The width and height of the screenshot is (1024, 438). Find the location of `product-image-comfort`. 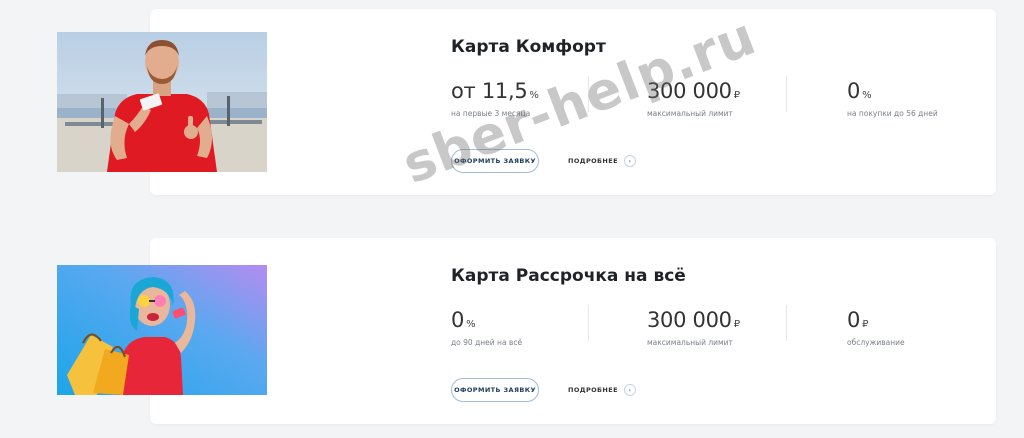

product-image-comfort is located at coordinates (162, 102).